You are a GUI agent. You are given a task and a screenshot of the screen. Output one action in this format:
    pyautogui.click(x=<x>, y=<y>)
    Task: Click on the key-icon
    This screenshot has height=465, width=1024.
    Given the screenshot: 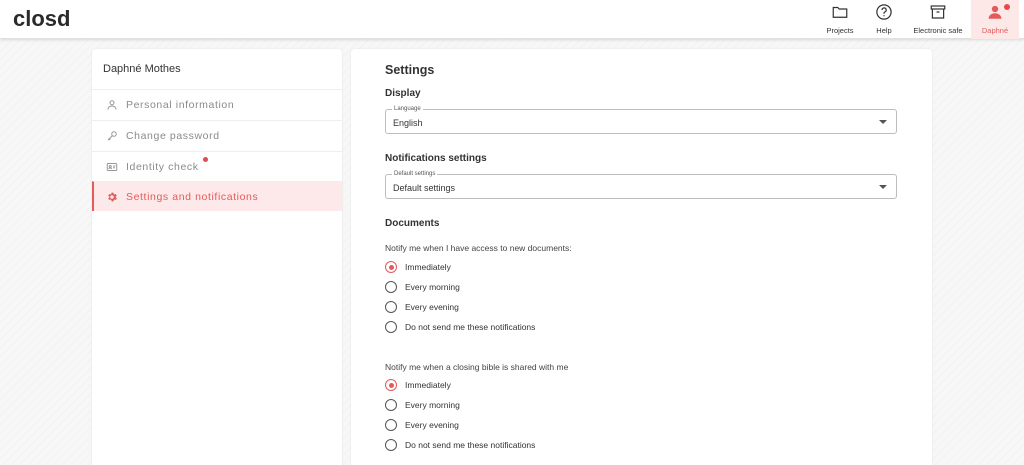 What is the action you would take?
    pyautogui.click(x=112, y=135)
    